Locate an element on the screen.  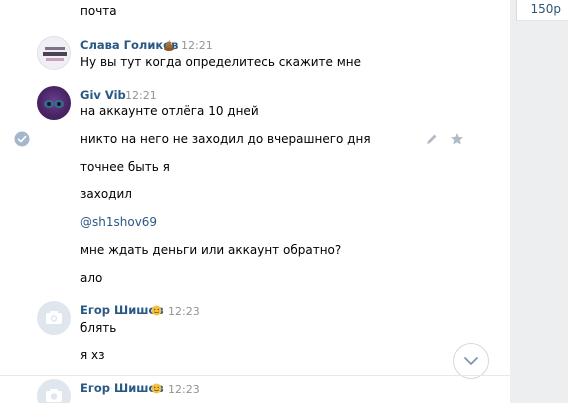
avatar-eyes-icon is located at coordinates (54, 104).